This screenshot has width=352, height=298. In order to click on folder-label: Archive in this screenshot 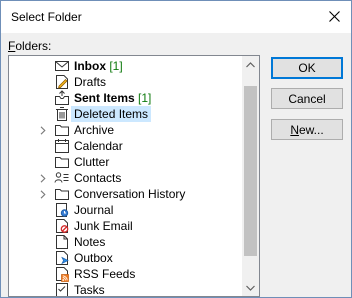, I will do `click(94, 130)`.